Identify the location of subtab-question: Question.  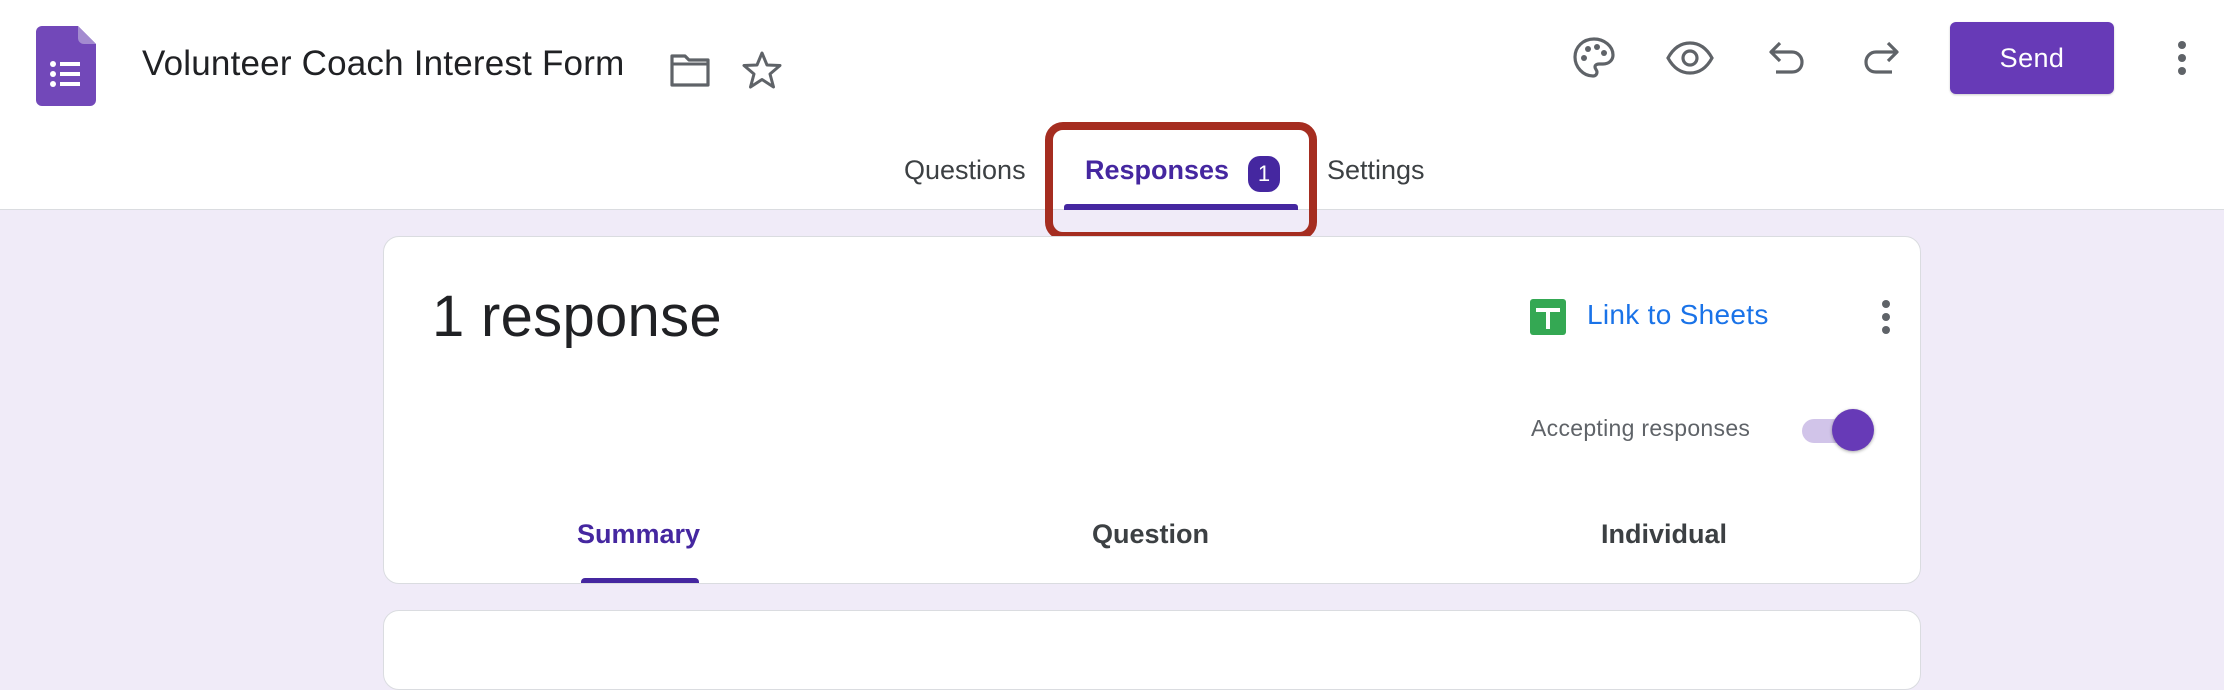
(1150, 534).